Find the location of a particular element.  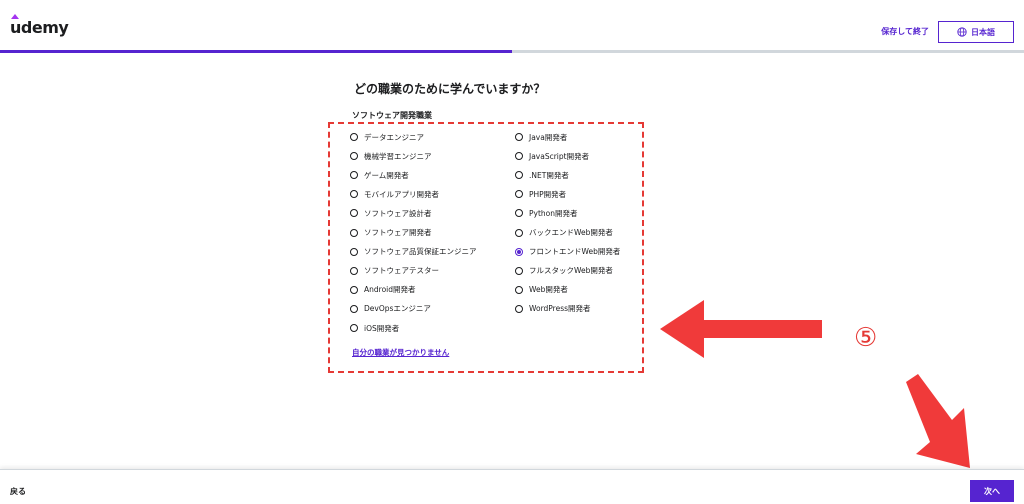

page-title: どの職業のために学んでいますか？ is located at coordinates (450, 89).